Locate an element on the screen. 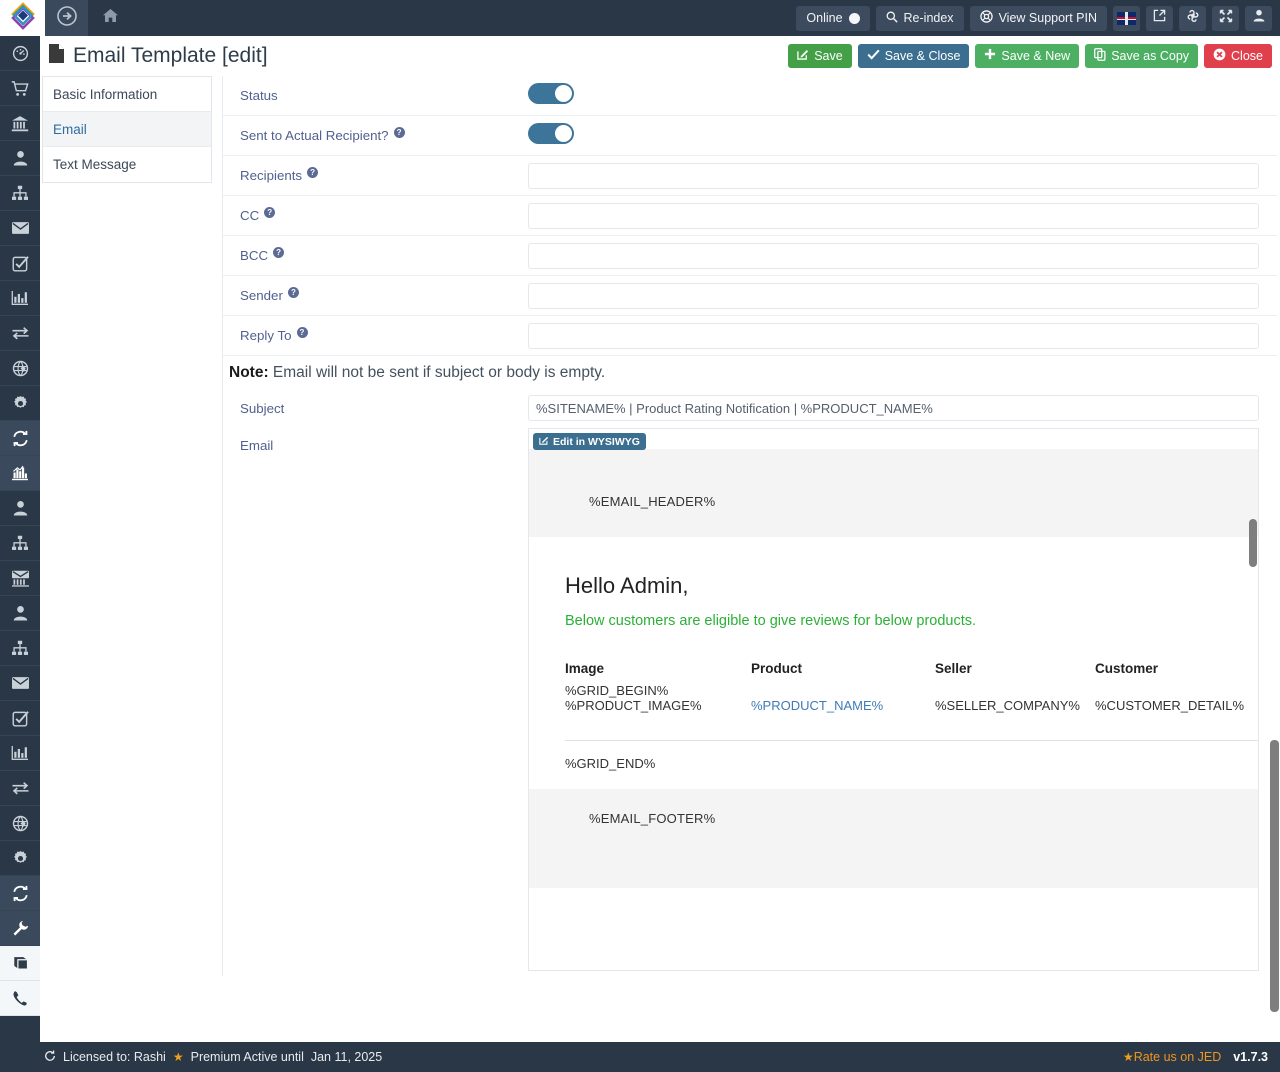 The image size is (1280, 1072). arrow-circle-right-icon is located at coordinates (66, 18).